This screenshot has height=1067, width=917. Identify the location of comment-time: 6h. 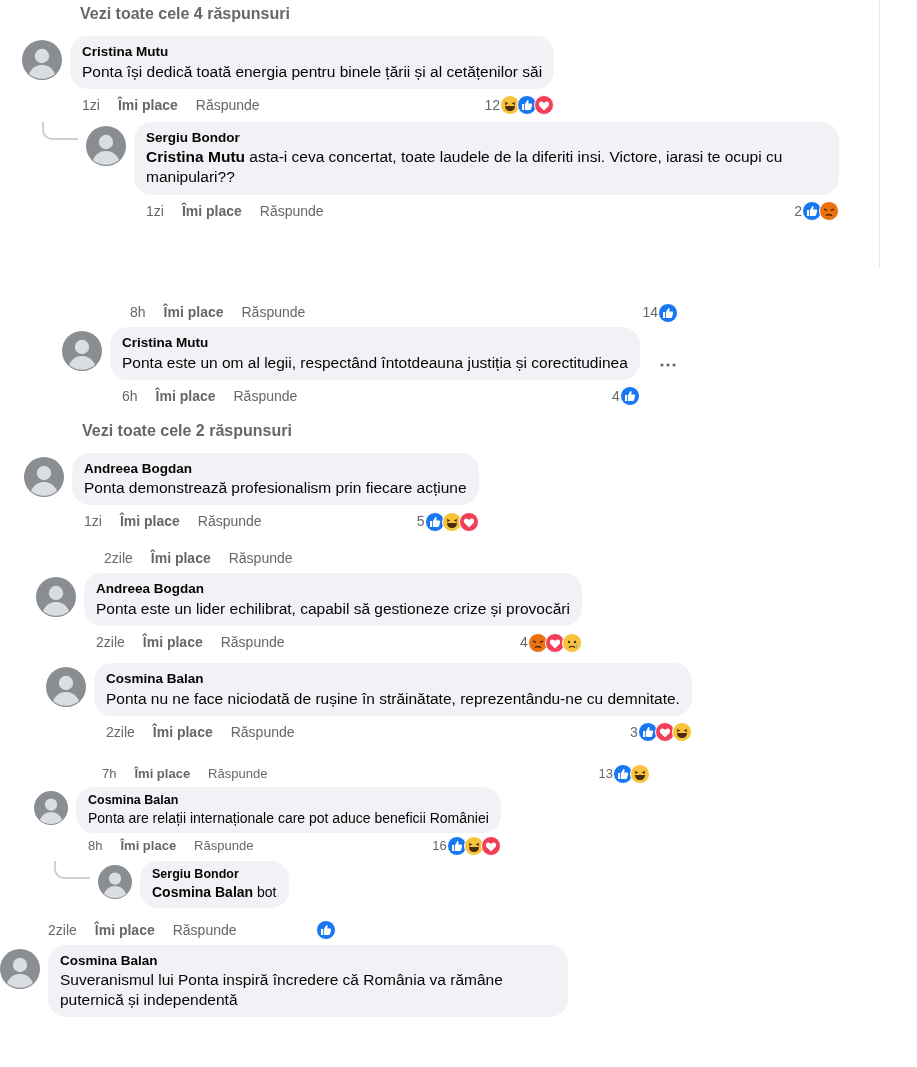
(130, 396).